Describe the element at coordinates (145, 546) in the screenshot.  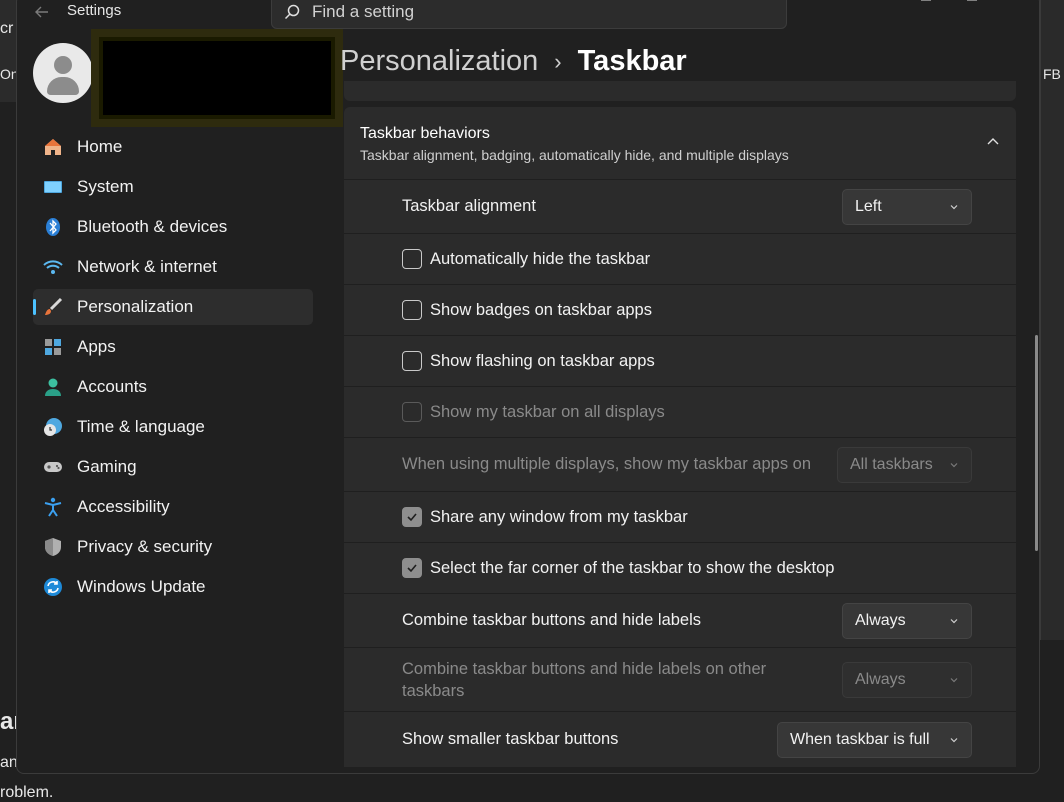
I see `sidebar-item-label: Privacy & security` at that location.